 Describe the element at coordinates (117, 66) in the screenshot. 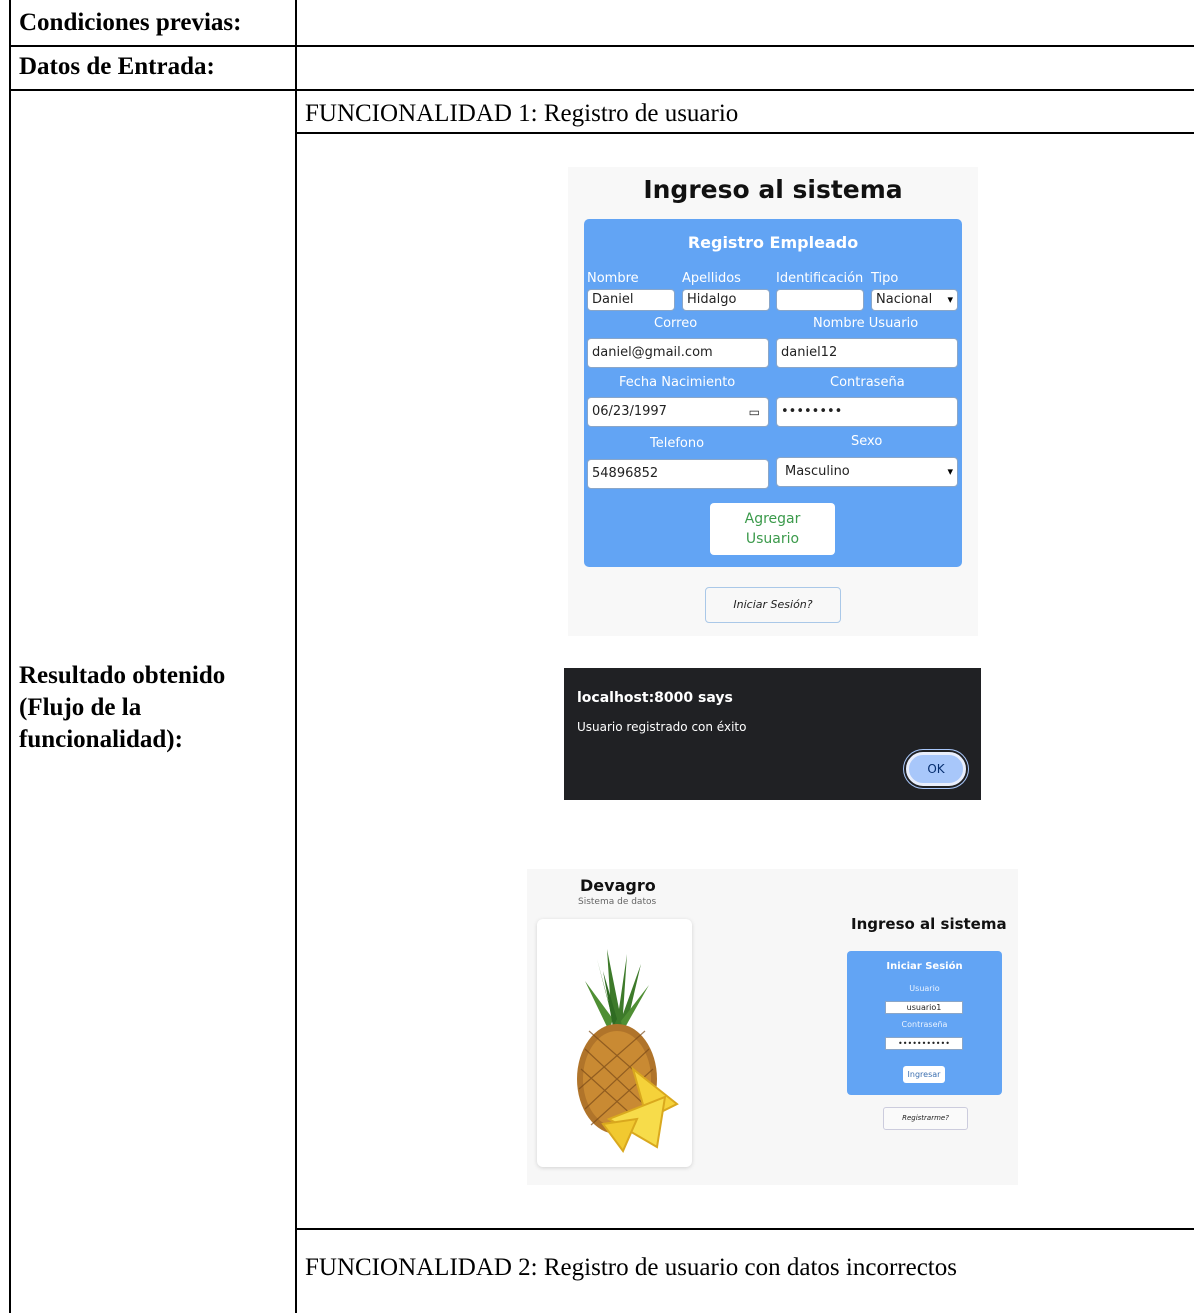

I see `input-data-label: Datos de Entrada:` at that location.